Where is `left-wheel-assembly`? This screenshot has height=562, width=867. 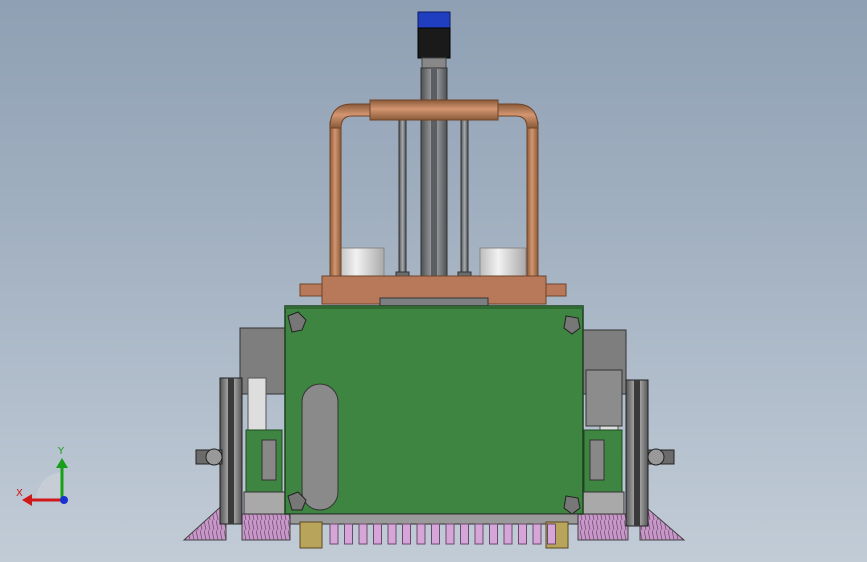
left-wheel-assembly is located at coordinates (242, 451).